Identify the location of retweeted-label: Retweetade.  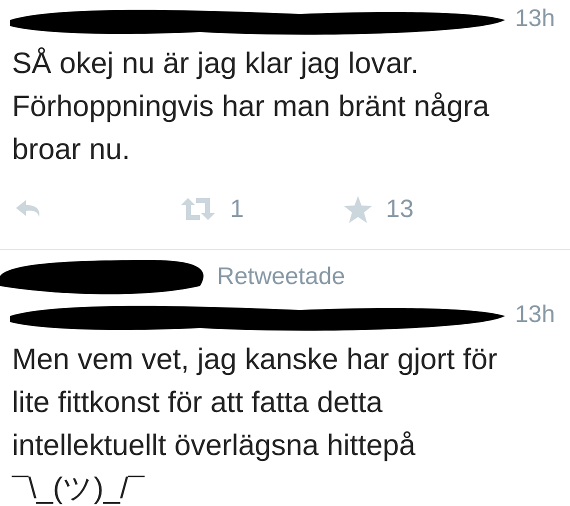
(281, 277).